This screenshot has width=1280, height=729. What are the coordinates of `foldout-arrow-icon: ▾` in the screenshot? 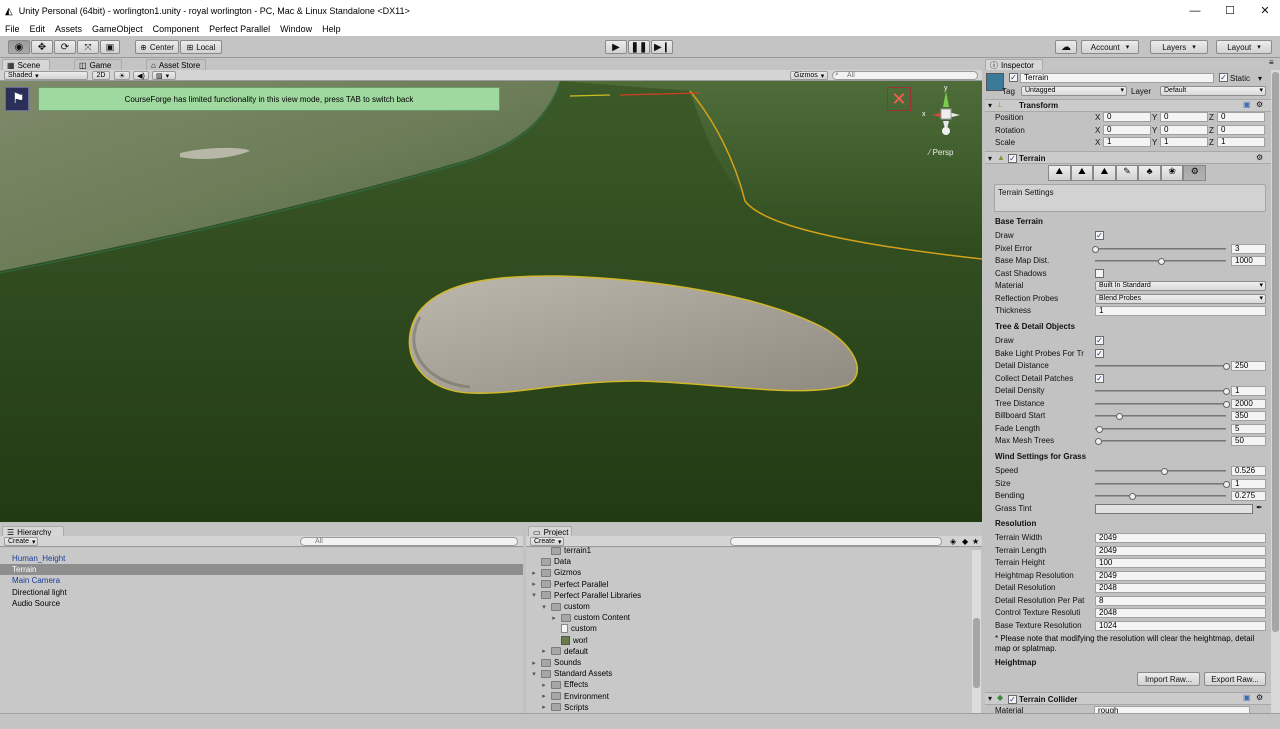 It's located at (990, 105).